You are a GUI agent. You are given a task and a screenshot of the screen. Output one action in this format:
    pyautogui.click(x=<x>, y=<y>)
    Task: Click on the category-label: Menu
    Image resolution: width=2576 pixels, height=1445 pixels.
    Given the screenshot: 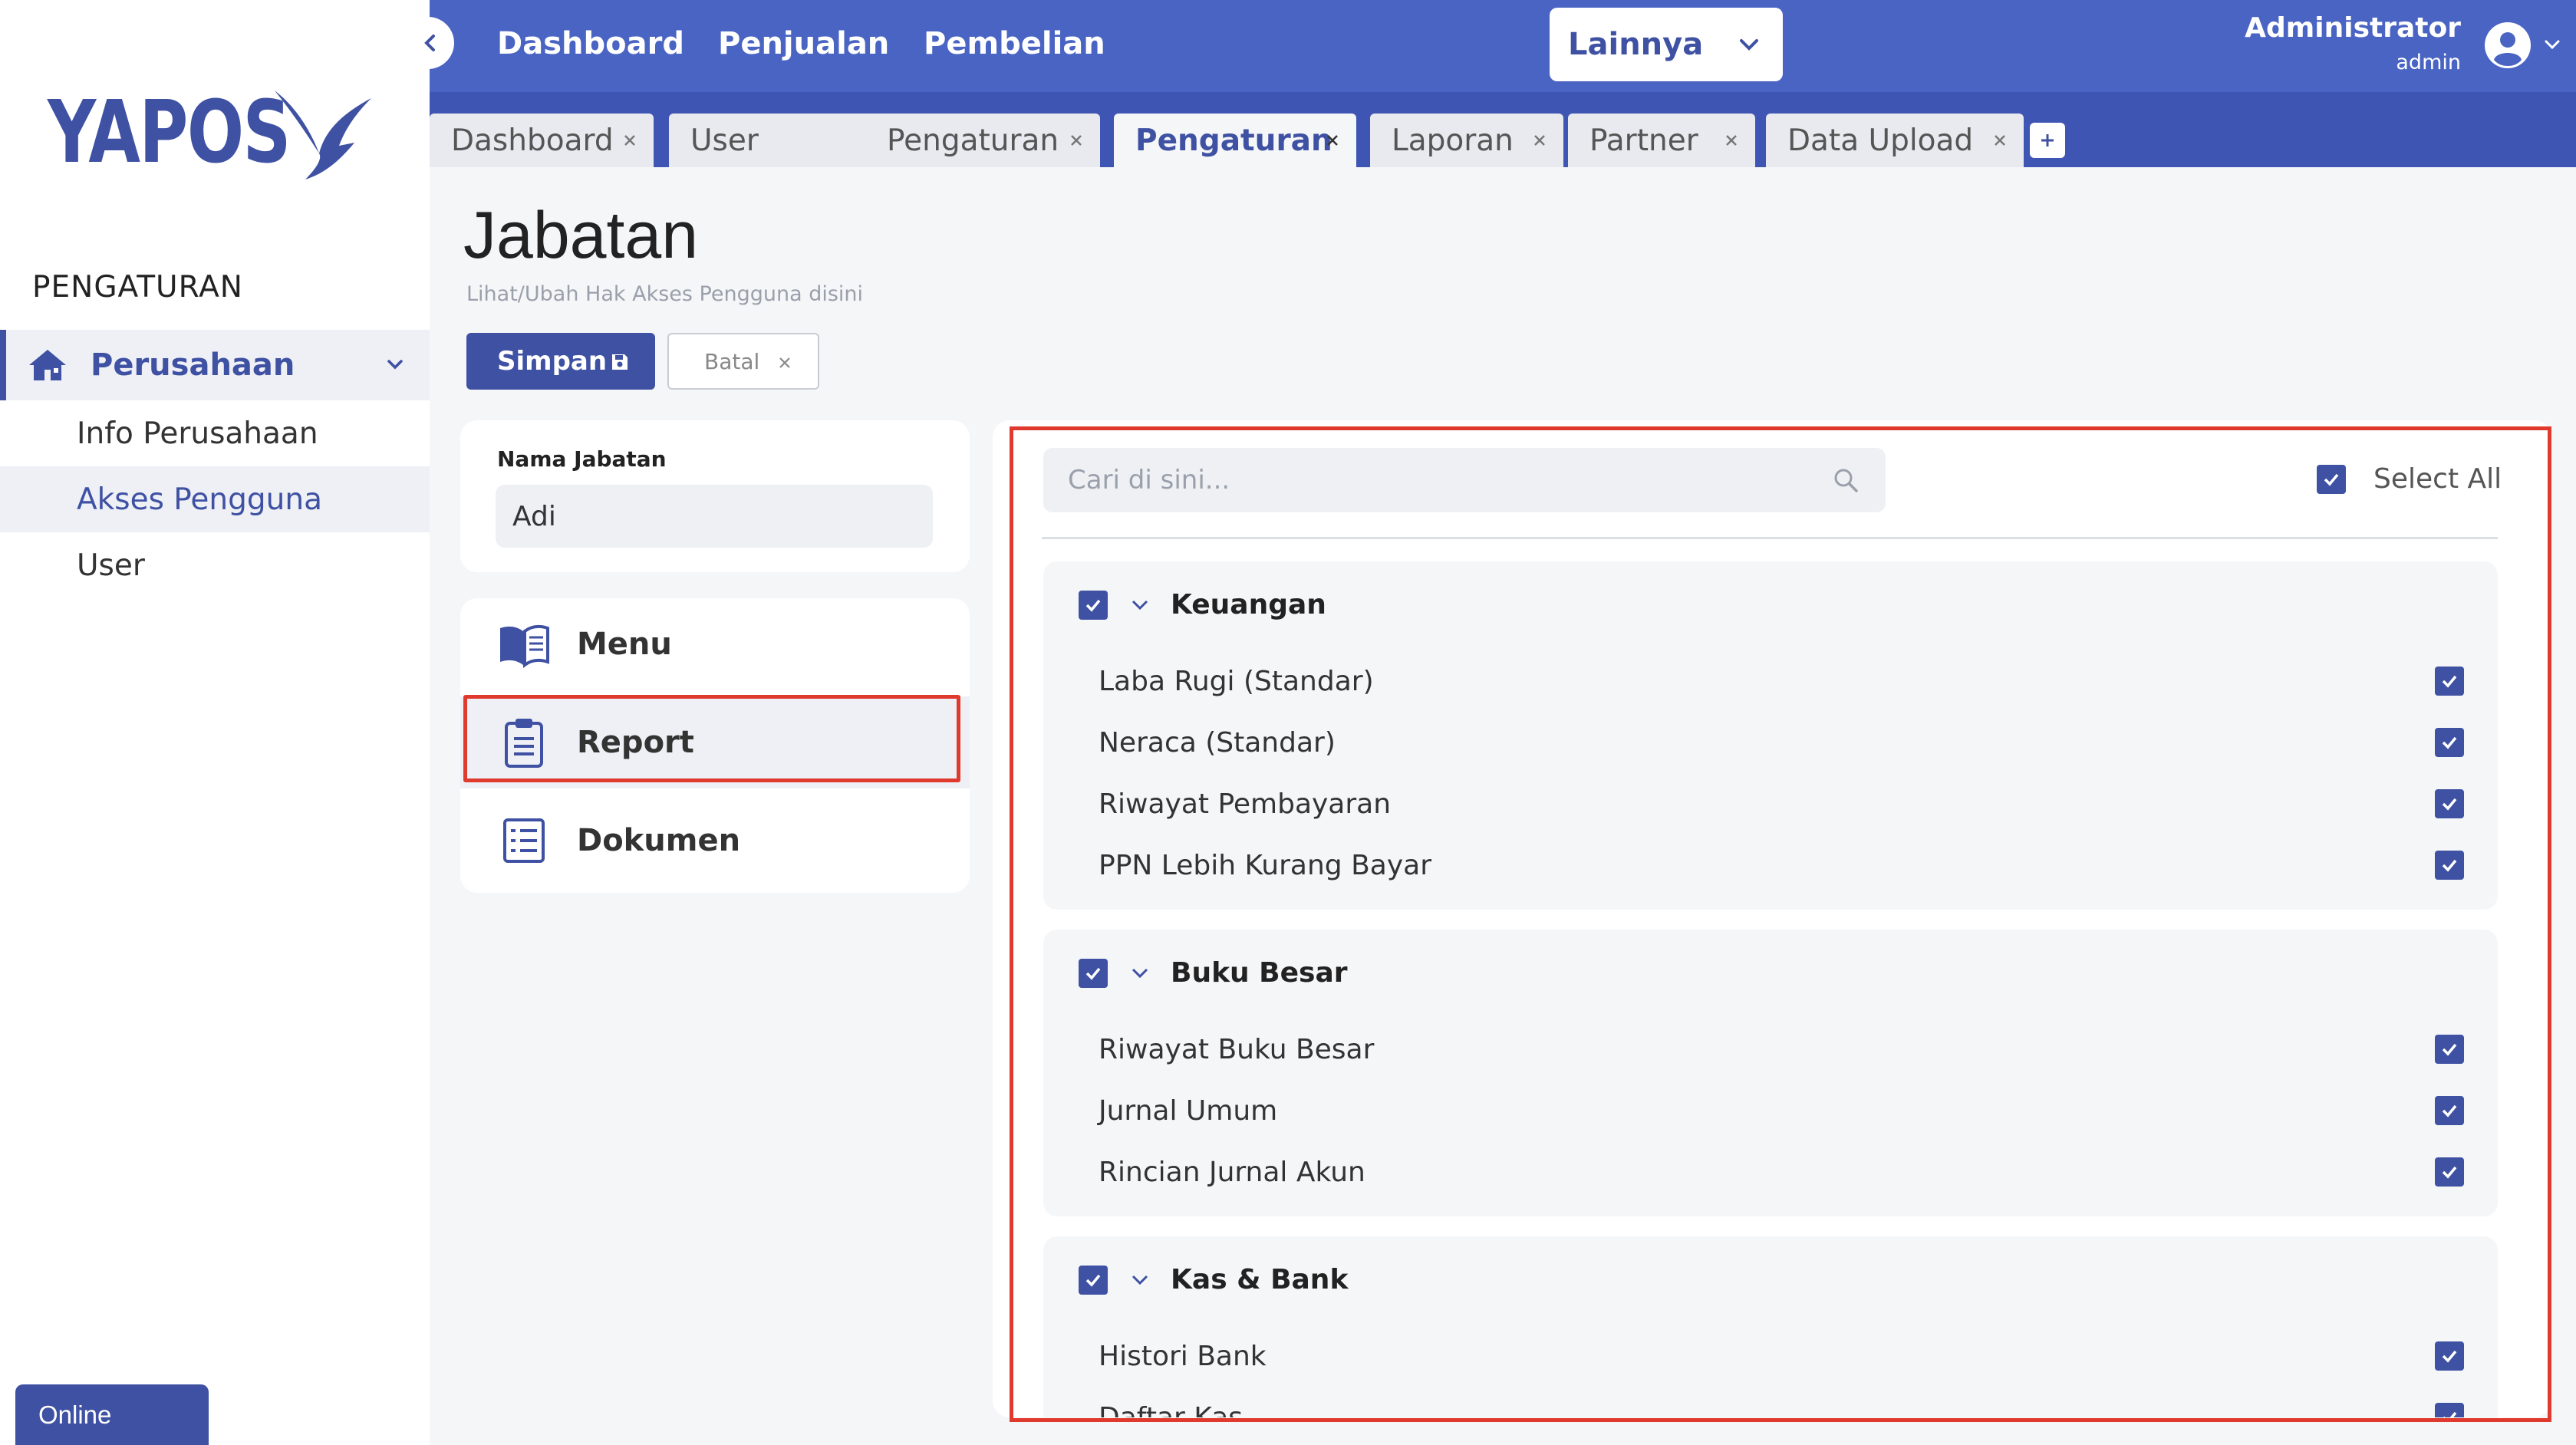 What is the action you would take?
    pyautogui.click(x=624, y=644)
    